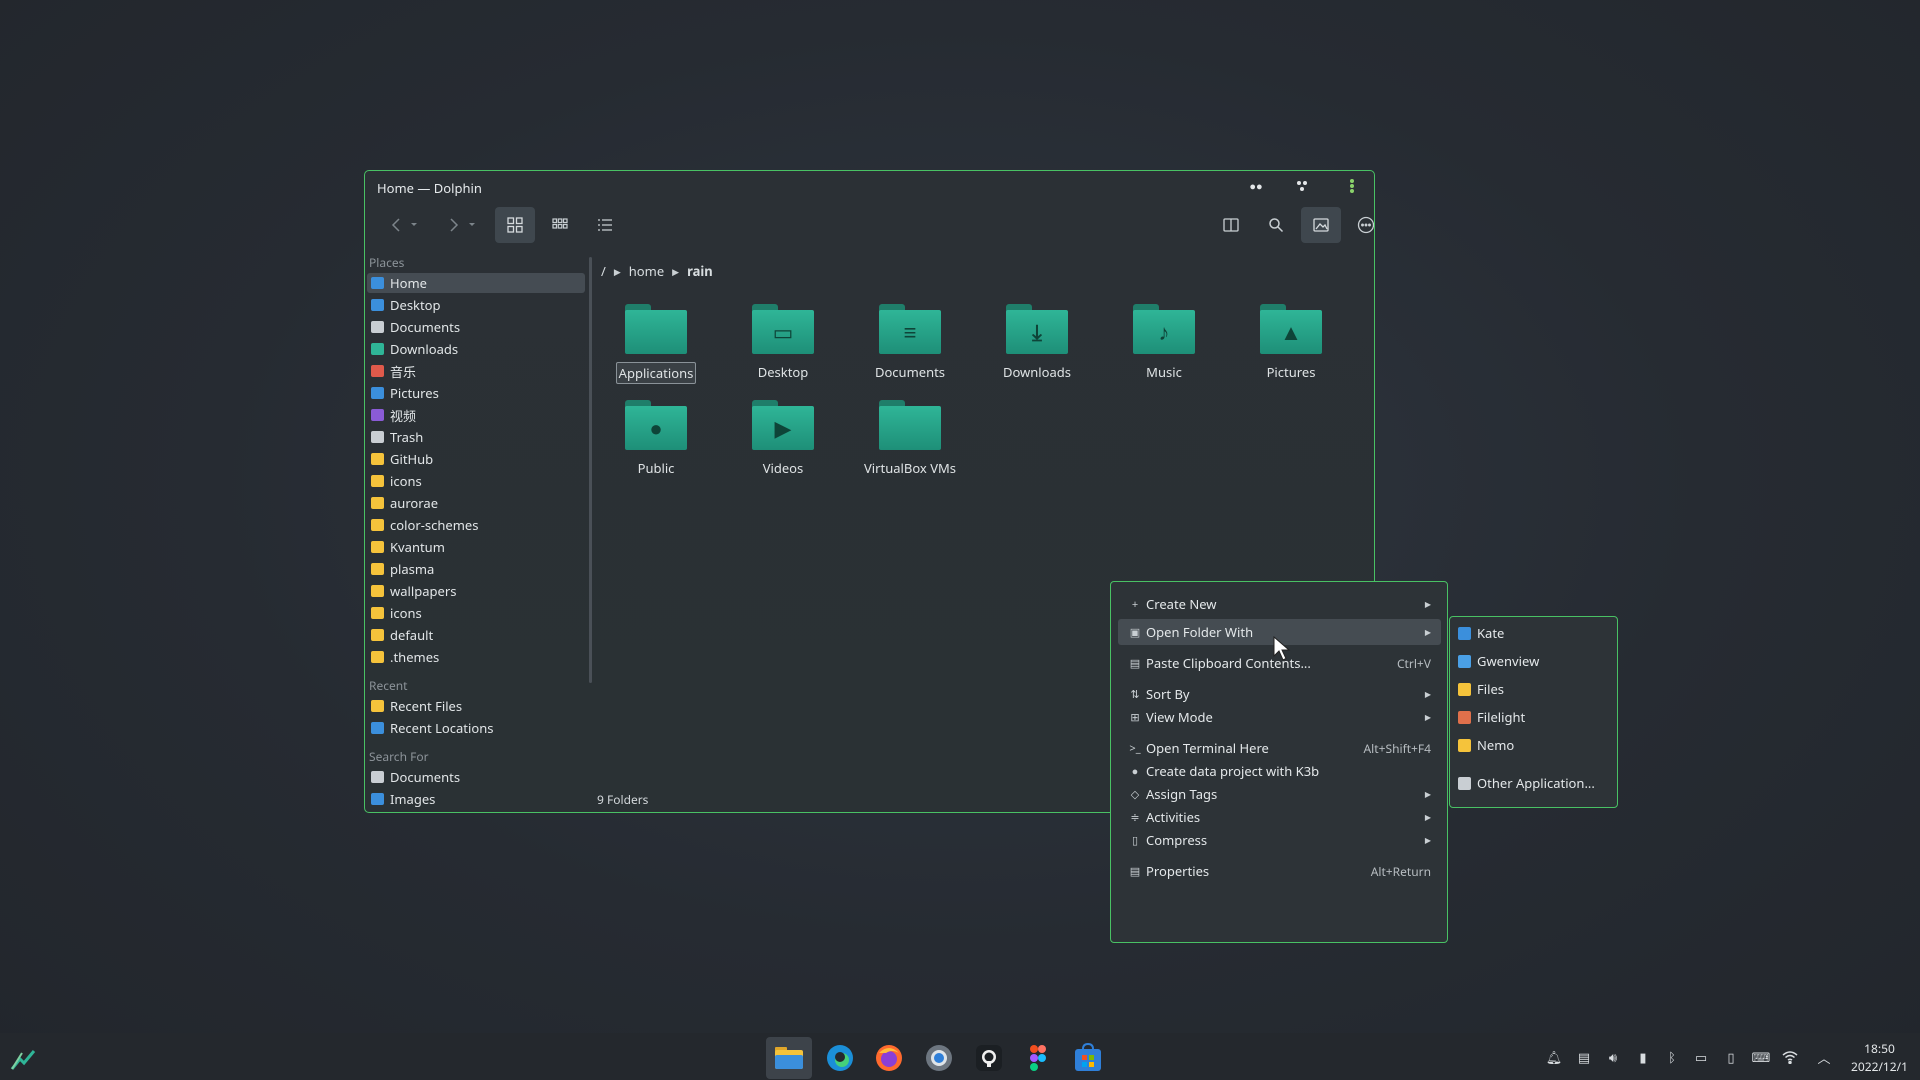  Describe the element at coordinates (1613, 1057) in the screenshot. I see `volume-icon: 🔊︎` at that location.